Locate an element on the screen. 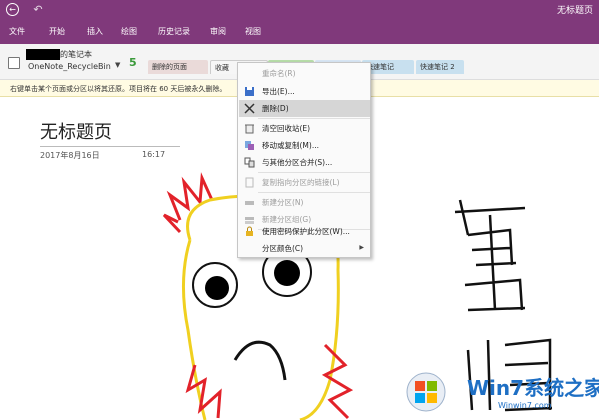  color-icon is located at coordinates (249, 248).